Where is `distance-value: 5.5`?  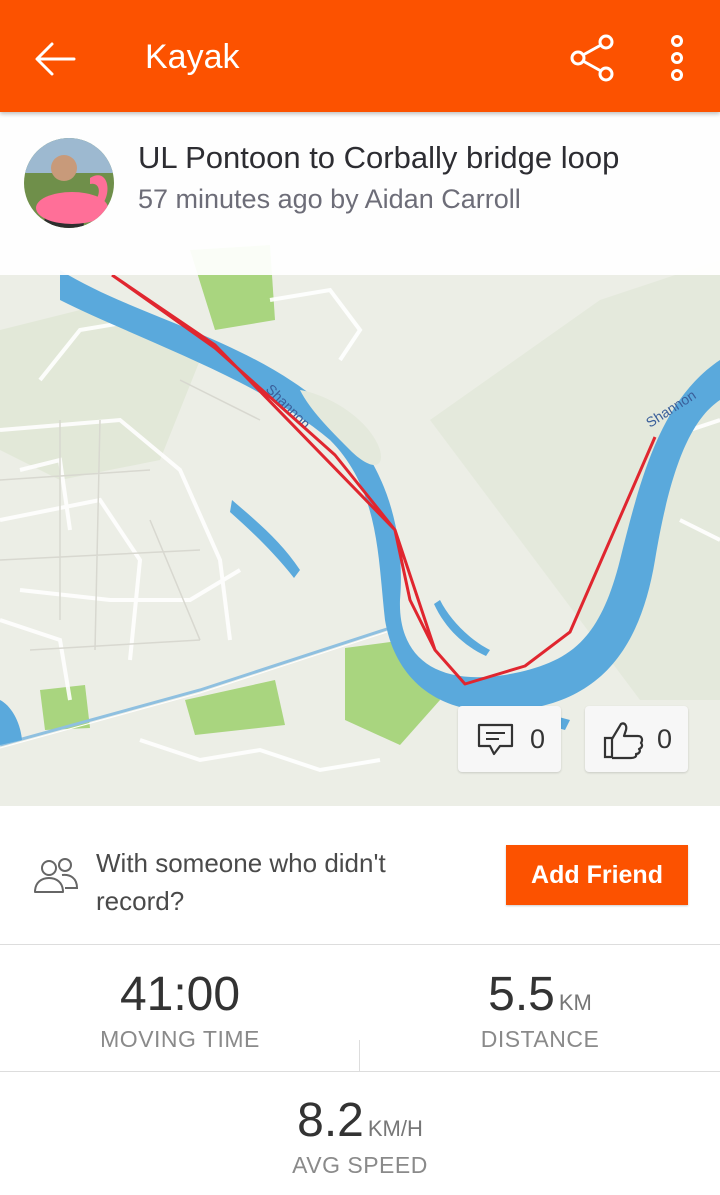
distance-value: 5.5 is located at coordinates (521, 994).